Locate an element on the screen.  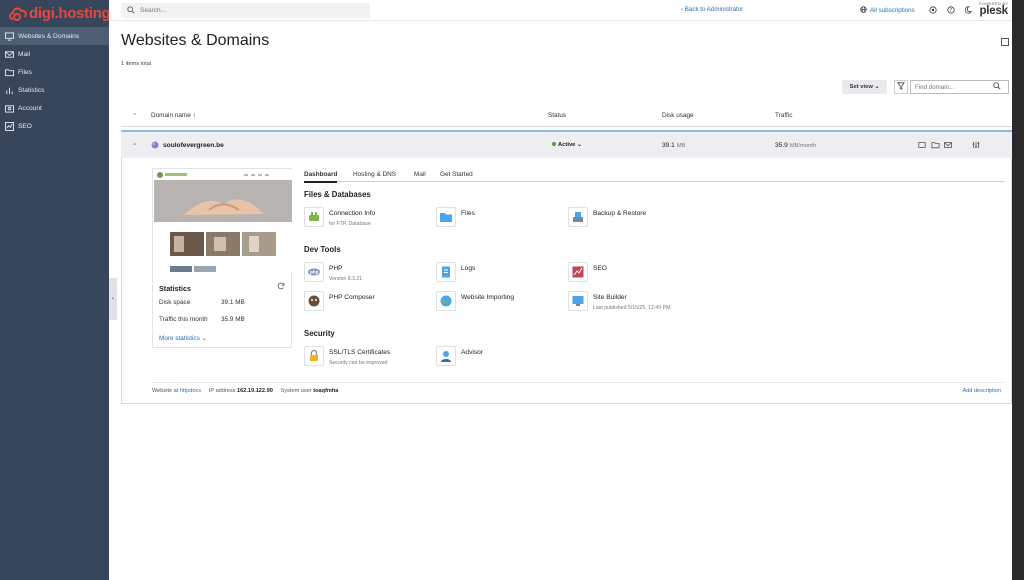
sidebar-item-label: Account is located at coordinates (30, 108).